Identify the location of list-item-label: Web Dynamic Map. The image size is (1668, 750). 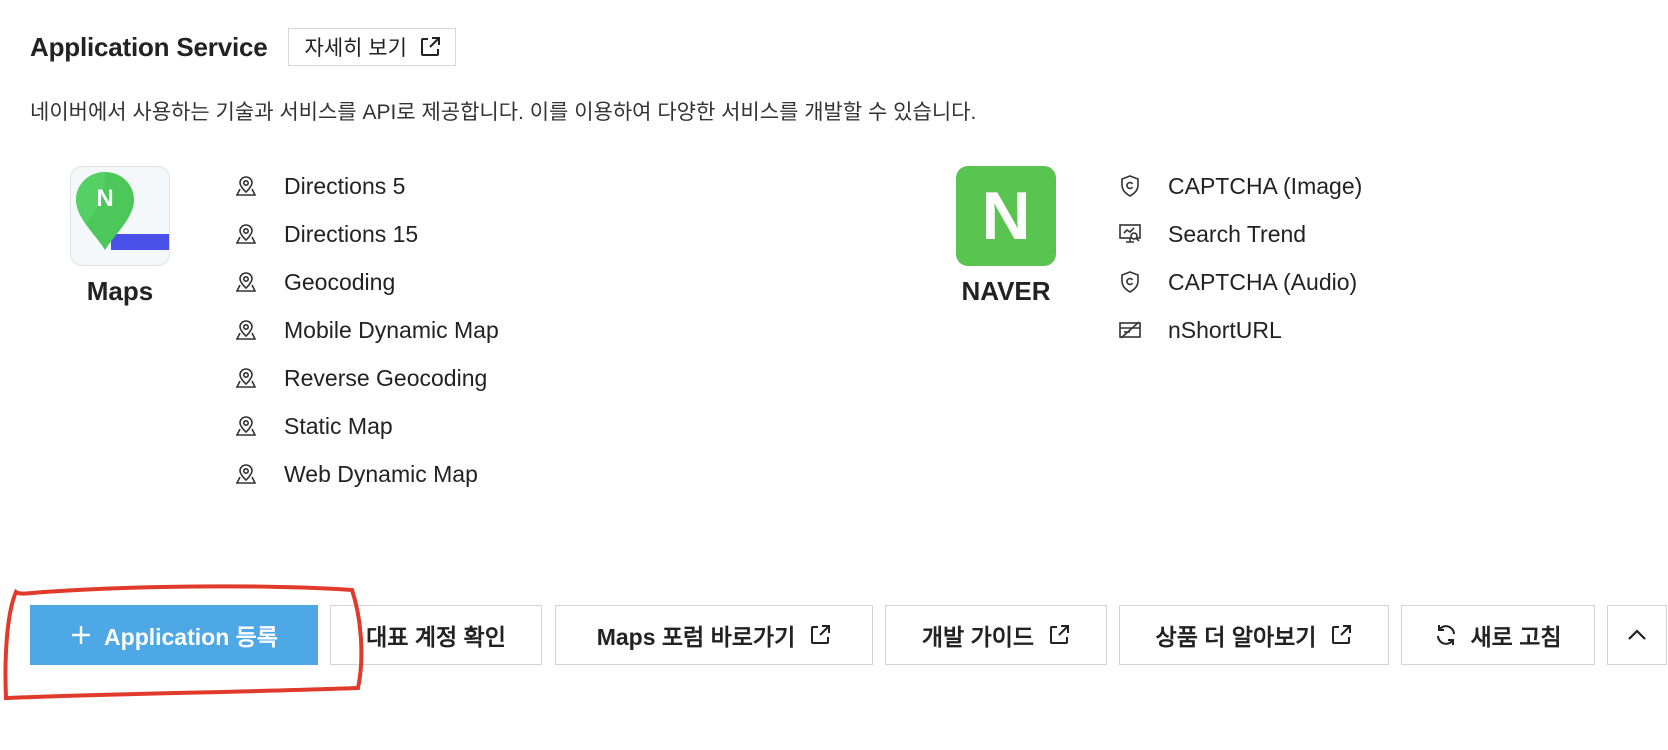
(381, 473).